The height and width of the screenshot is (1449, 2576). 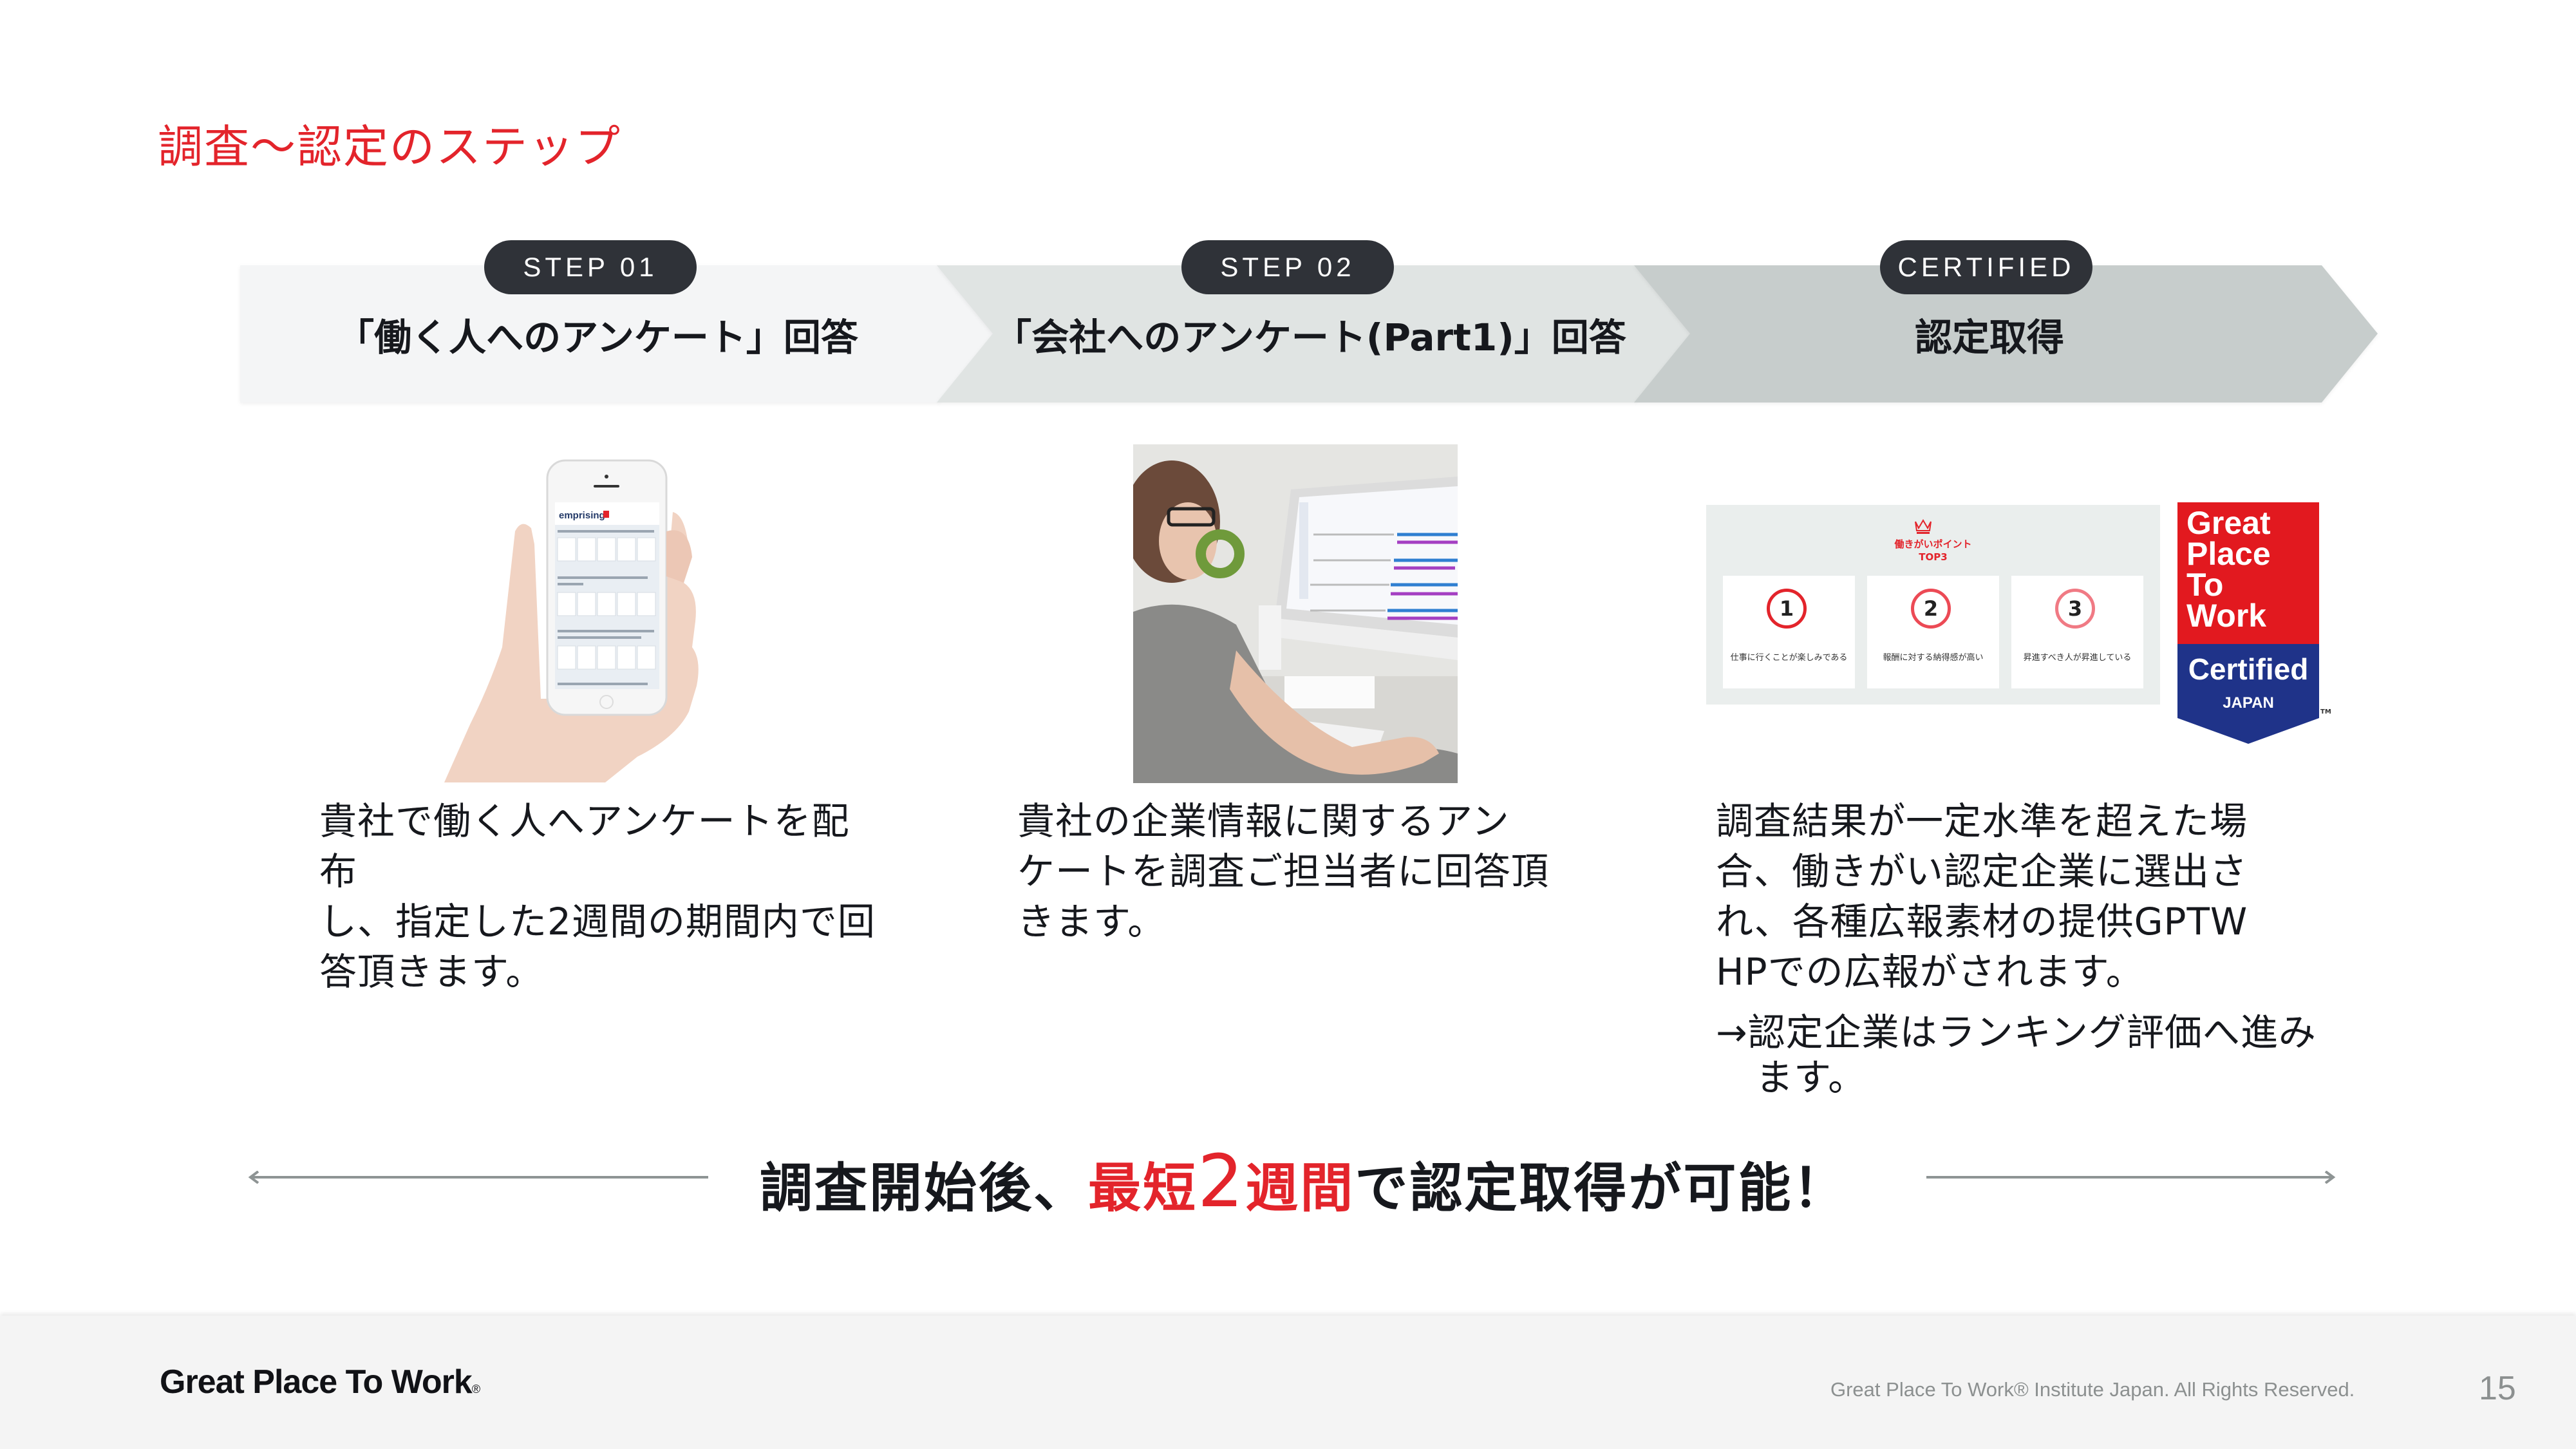 What do you see at coordinates (475, 1389) in the screenshot?
I see `footer-logo-reg: ®` at bounding box center [475, 1389].